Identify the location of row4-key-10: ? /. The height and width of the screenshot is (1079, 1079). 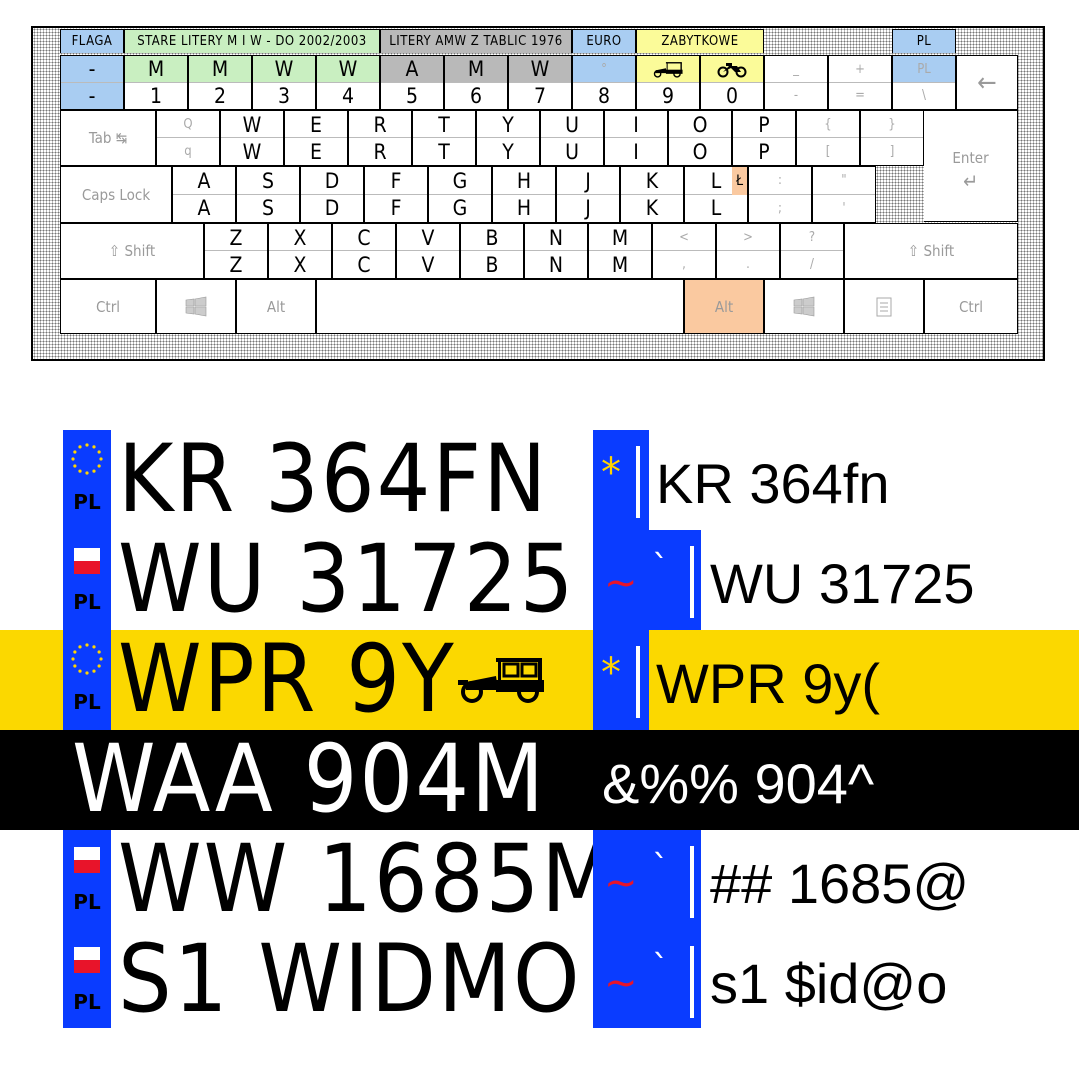
(812, 251).